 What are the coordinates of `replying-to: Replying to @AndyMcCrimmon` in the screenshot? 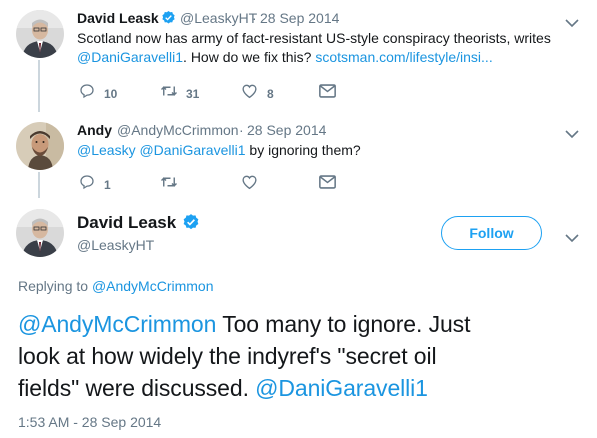 It's located at (116, 286).